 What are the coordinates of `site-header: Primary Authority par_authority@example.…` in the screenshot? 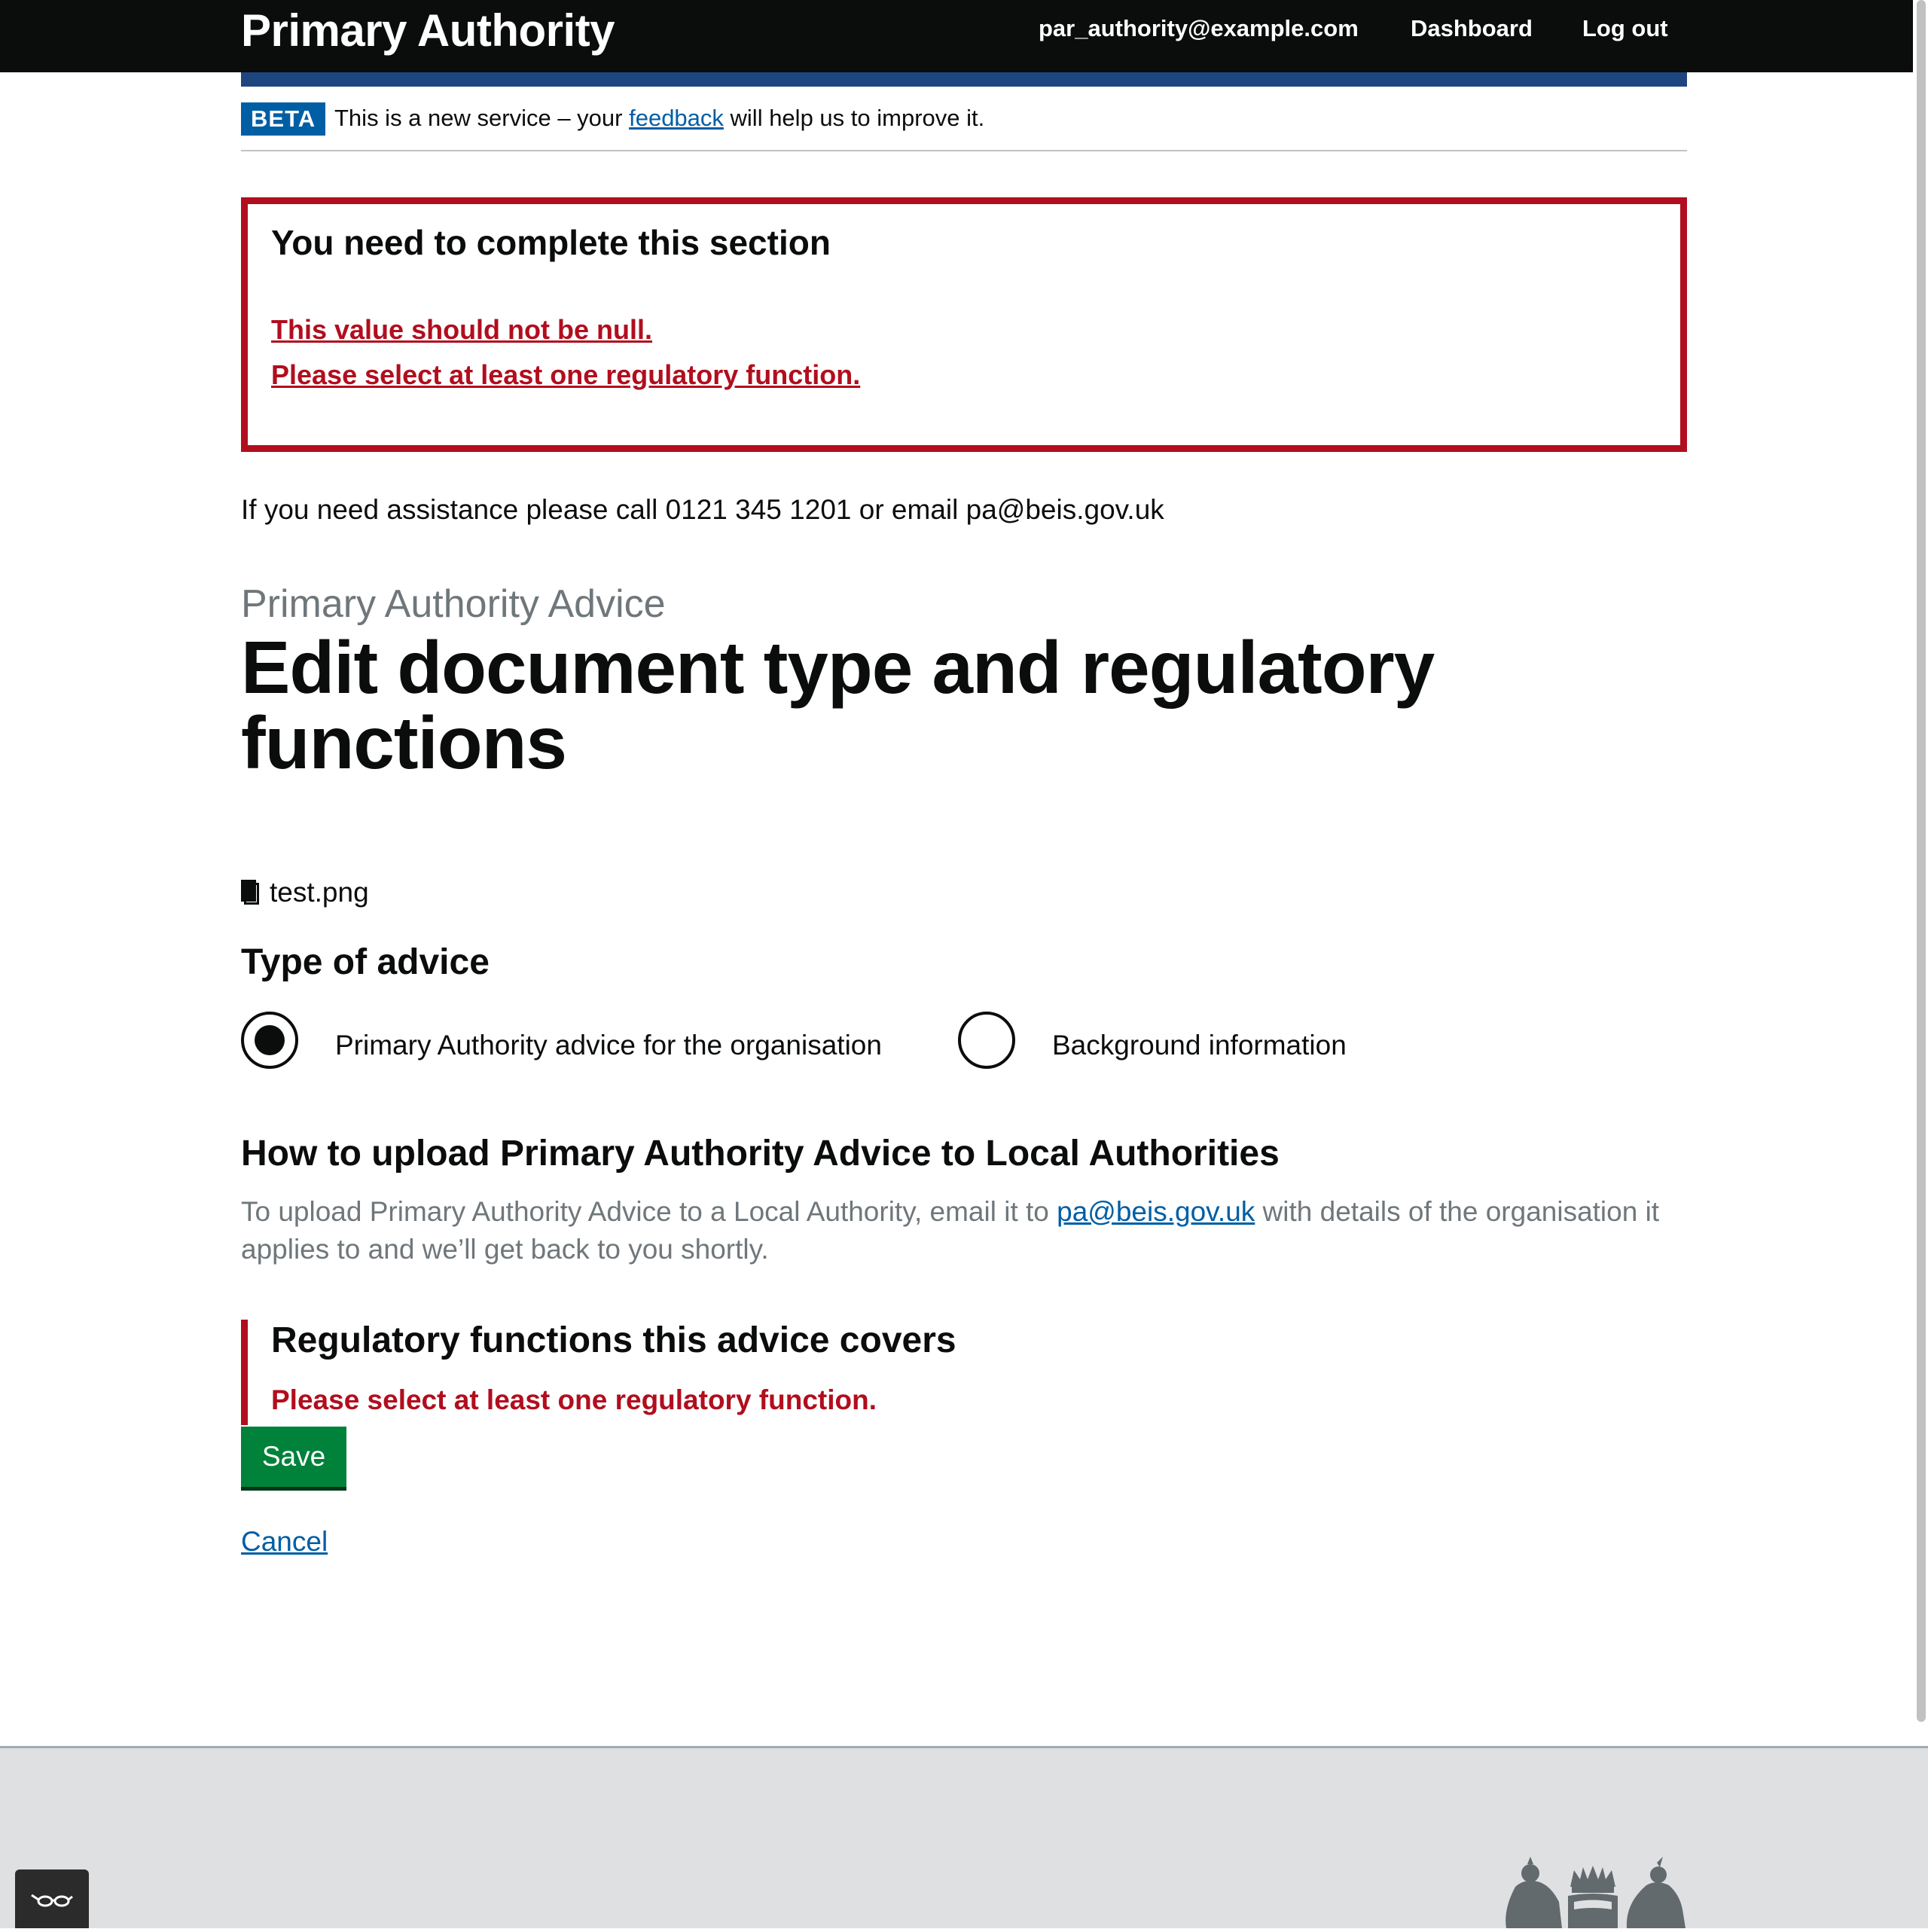 It's located at (964, 36).